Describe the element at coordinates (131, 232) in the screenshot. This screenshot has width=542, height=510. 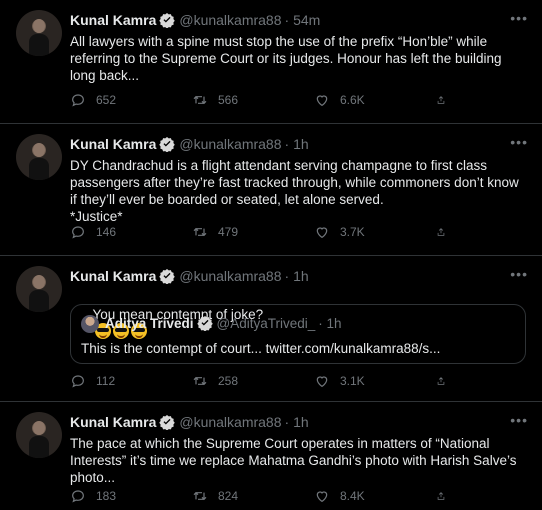
I see `reply-button: 146` at that location.